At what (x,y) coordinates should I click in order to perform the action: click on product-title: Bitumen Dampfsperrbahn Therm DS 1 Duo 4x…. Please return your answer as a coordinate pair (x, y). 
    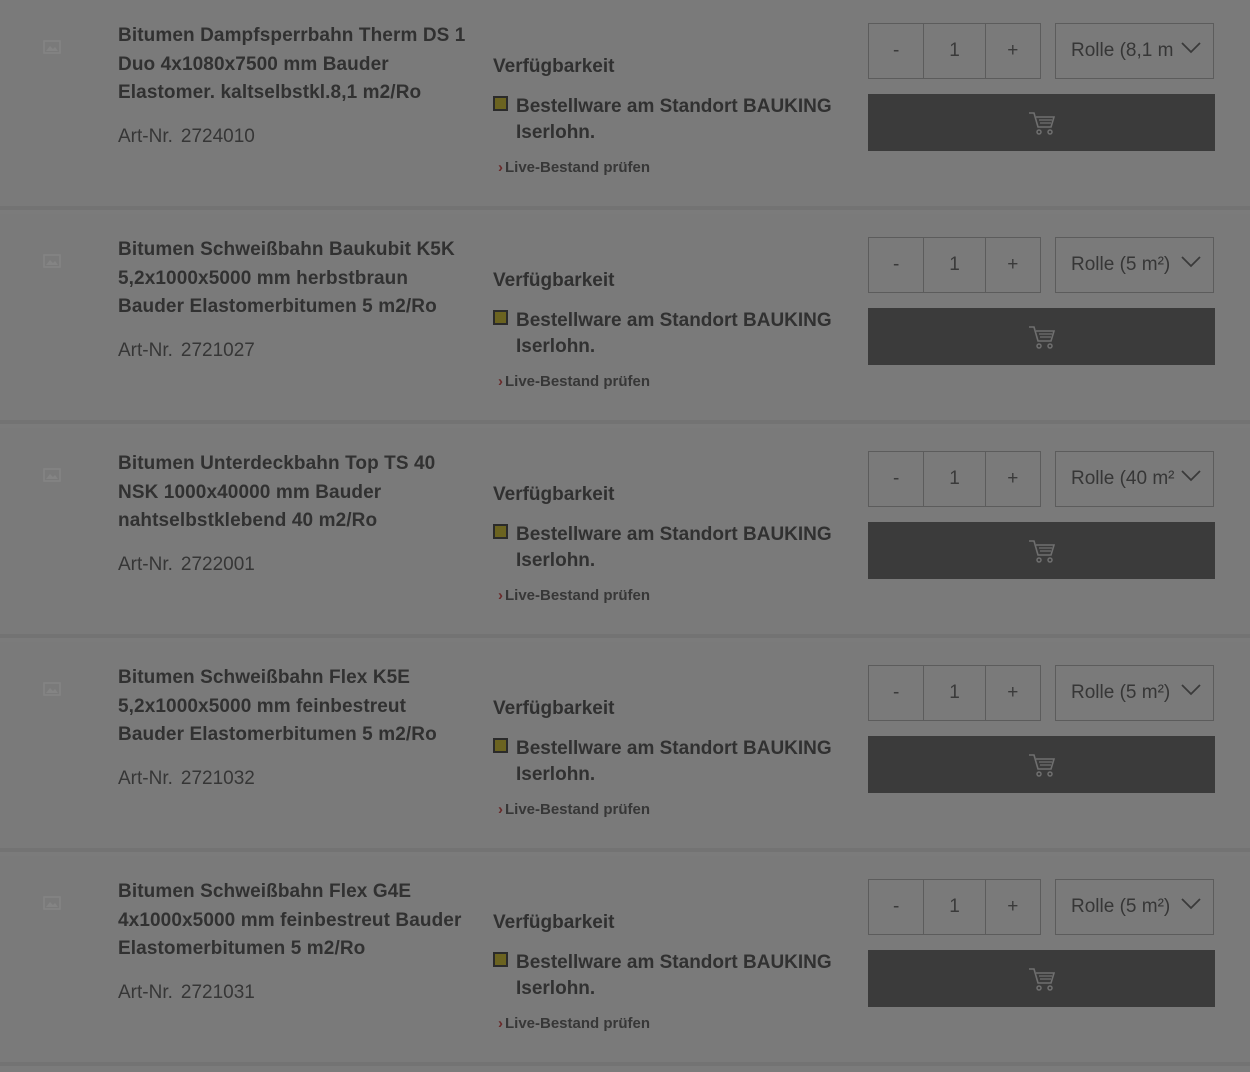
    Looking at the image, I should click on (293, 65).